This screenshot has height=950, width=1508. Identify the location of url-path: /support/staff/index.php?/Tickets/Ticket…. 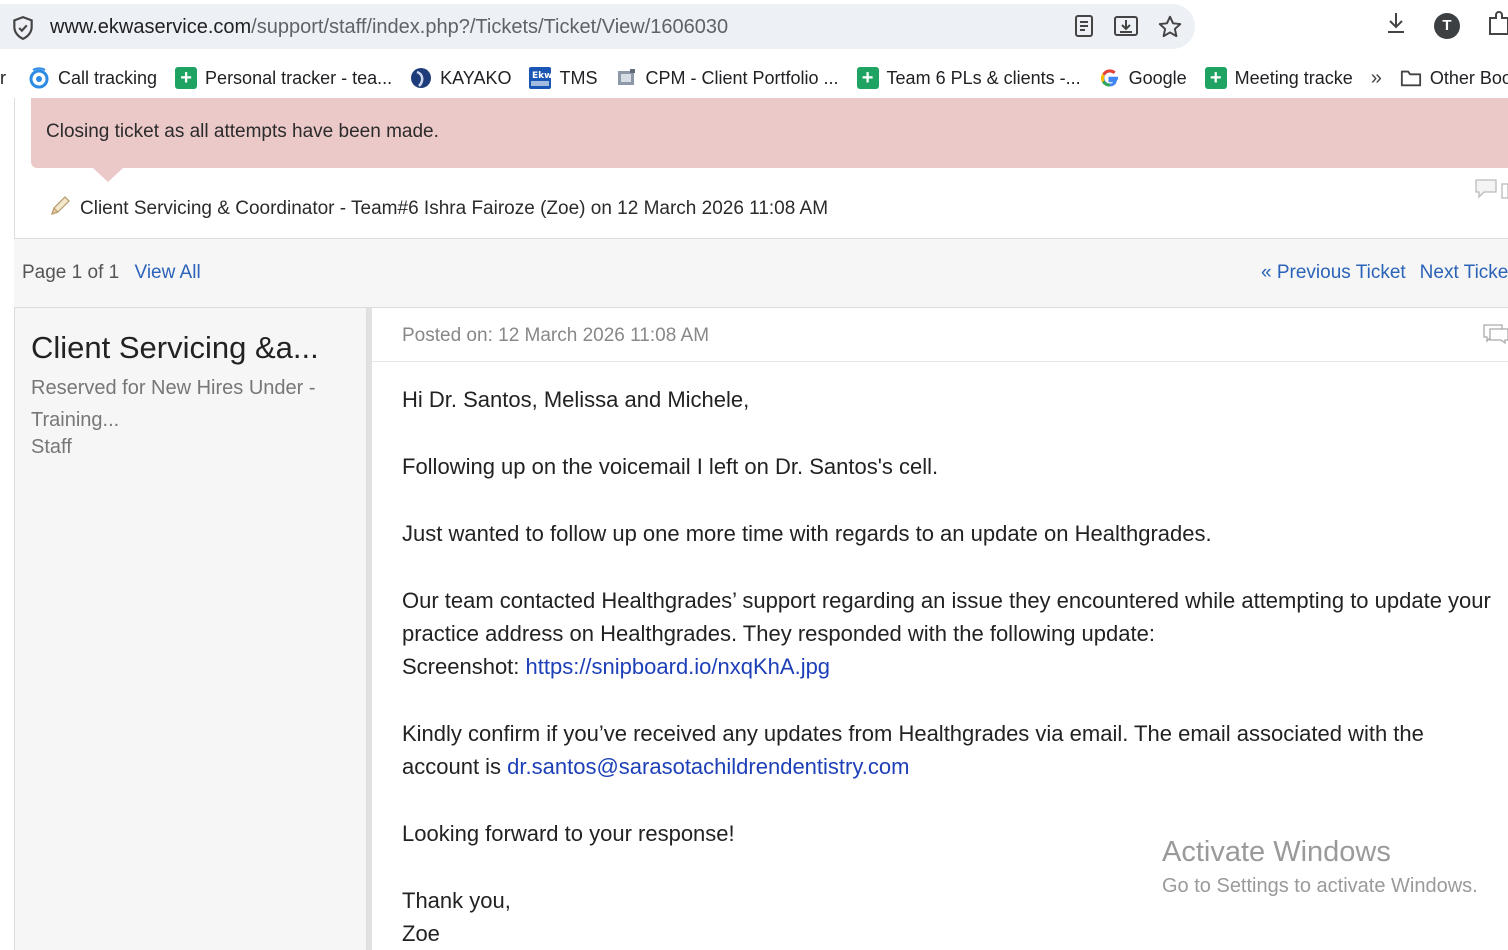
(490, 27).